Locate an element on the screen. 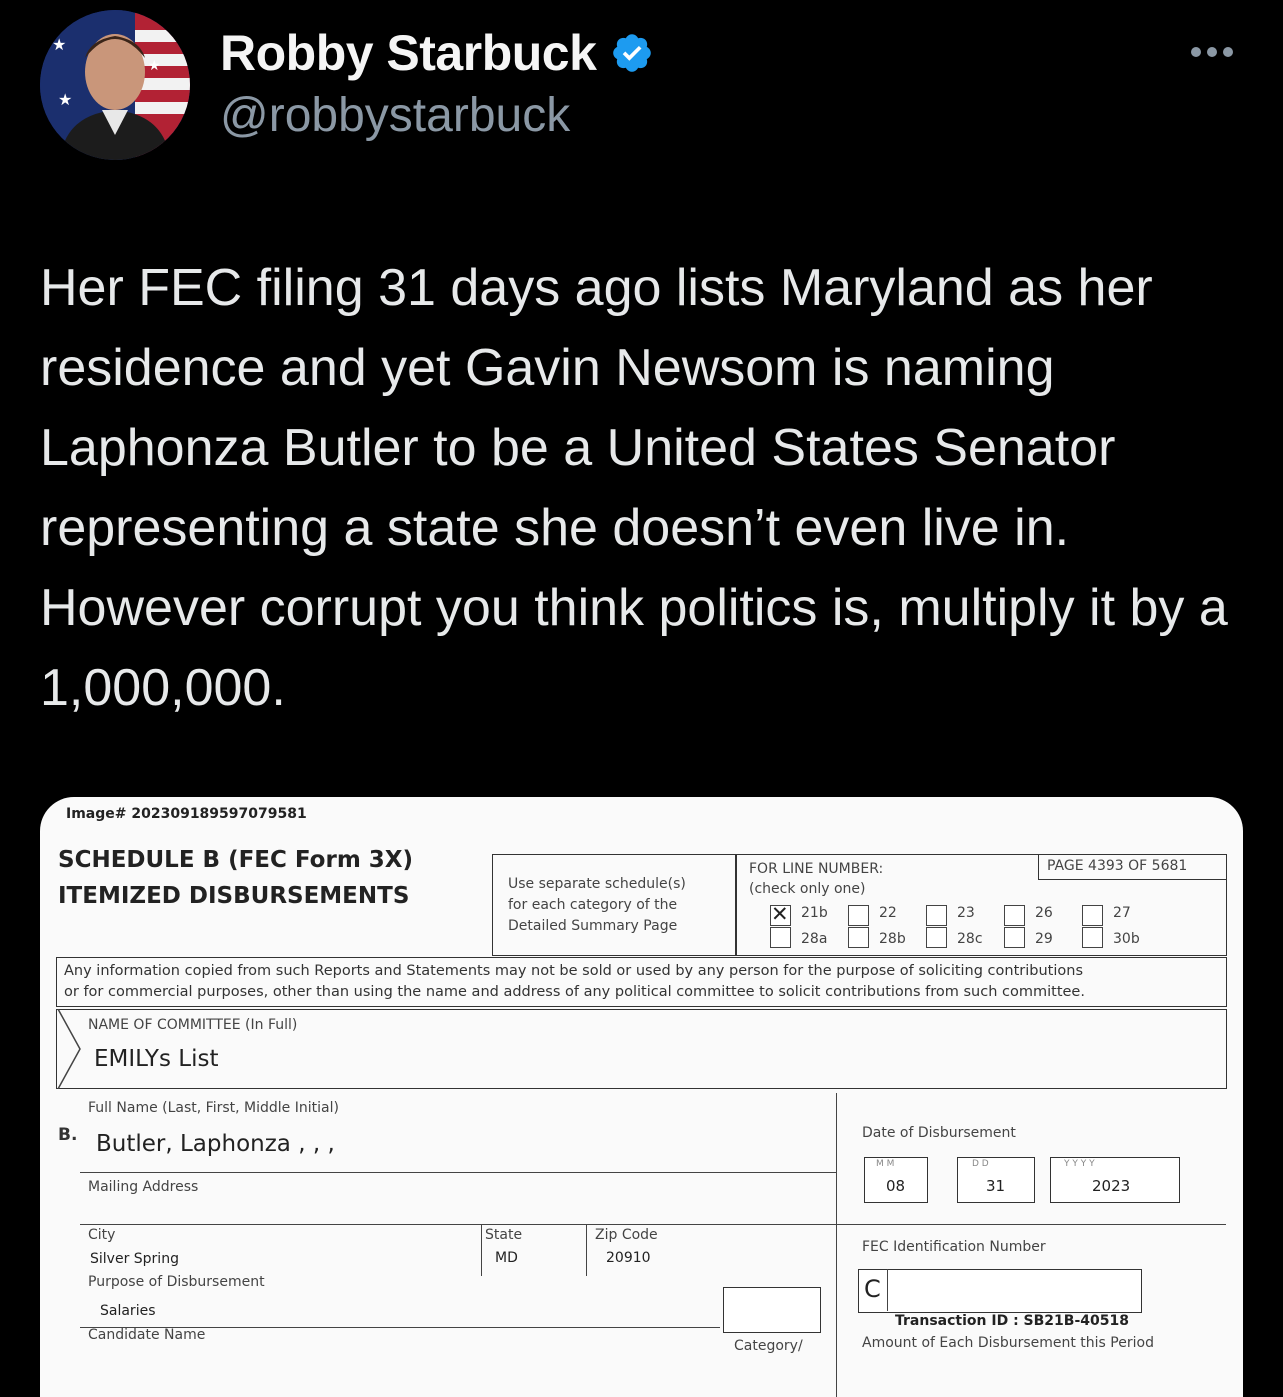 This screenshot has width=1283, height=1397. purpose-value: Salaries is located at coordinates (128, 1311).